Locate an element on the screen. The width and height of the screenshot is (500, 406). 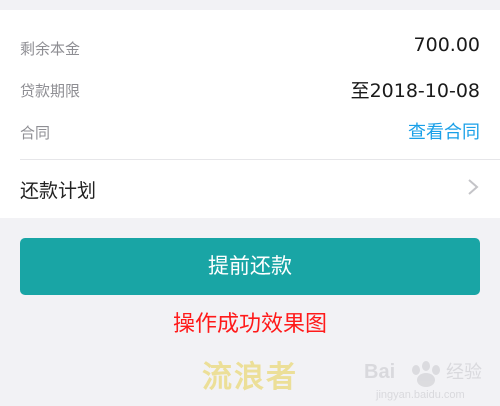
remaining-principal-value: 700.00 is located at coordinates (446, 45).